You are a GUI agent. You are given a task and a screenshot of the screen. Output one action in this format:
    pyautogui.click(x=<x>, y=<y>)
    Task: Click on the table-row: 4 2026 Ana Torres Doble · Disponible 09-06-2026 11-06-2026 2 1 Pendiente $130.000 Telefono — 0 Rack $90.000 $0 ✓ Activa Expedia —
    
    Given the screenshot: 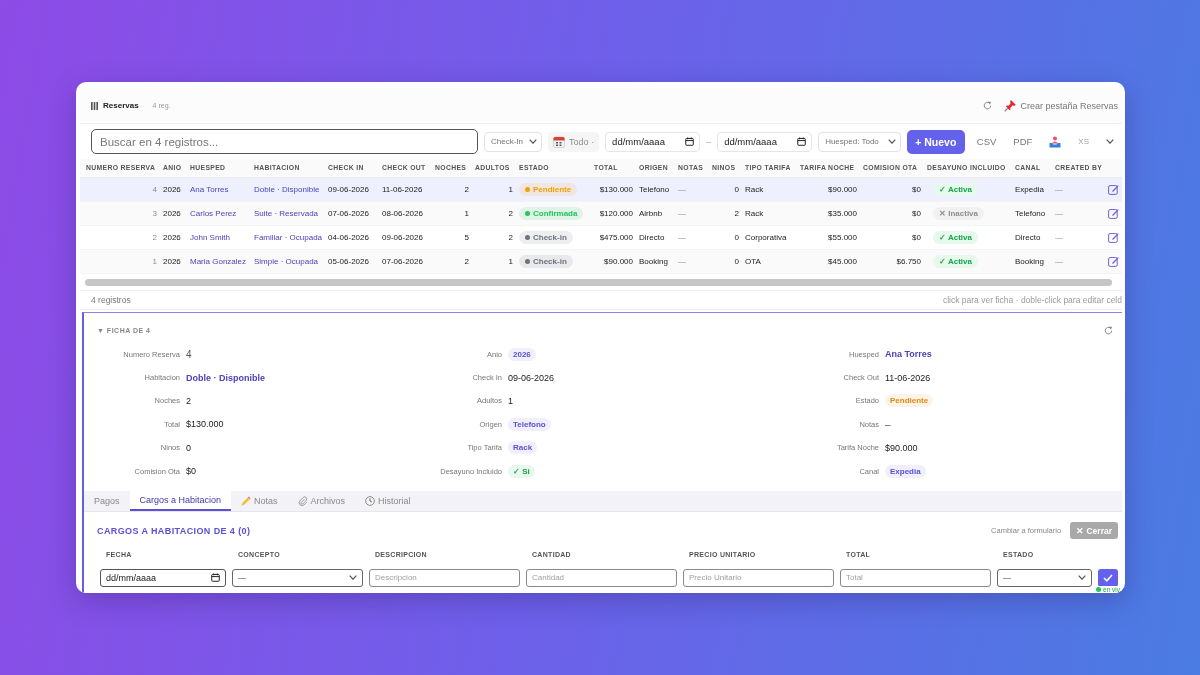 What is the action you would take?
    pyautogui.click(x=601, y=189)
    